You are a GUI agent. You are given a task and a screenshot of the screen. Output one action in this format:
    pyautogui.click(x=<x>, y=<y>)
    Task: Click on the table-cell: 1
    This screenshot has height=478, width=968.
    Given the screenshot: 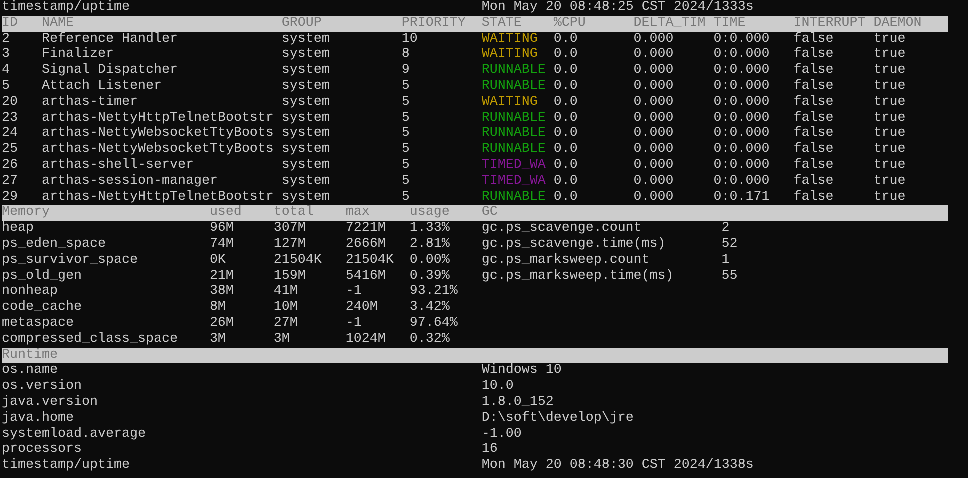 What is the action you would take?
    pyautogui.click(x=726, y=260)
    